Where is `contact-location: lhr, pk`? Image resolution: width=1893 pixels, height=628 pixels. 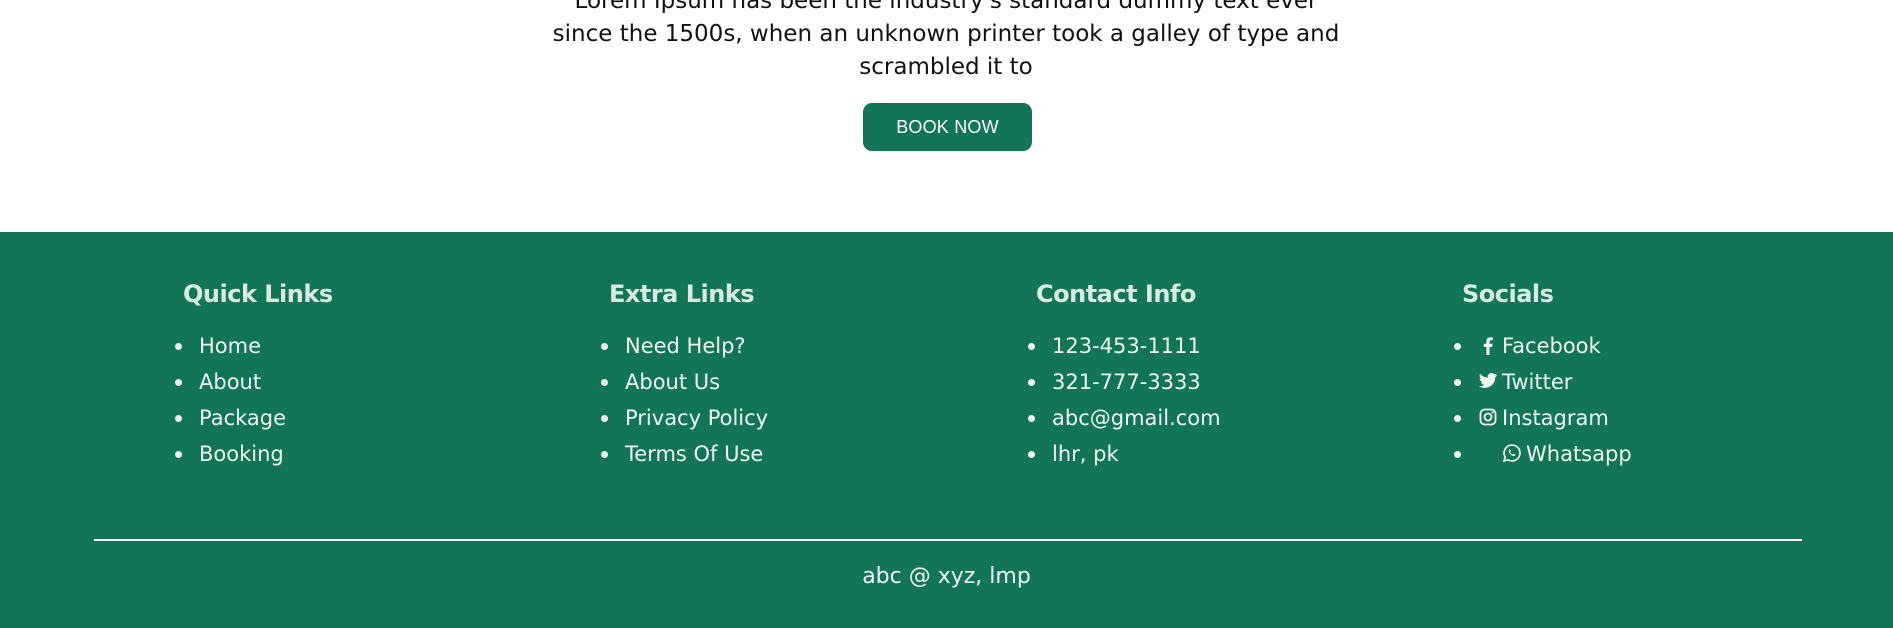 contact-location: lhr, pk is located at coordinates (1085, 454).